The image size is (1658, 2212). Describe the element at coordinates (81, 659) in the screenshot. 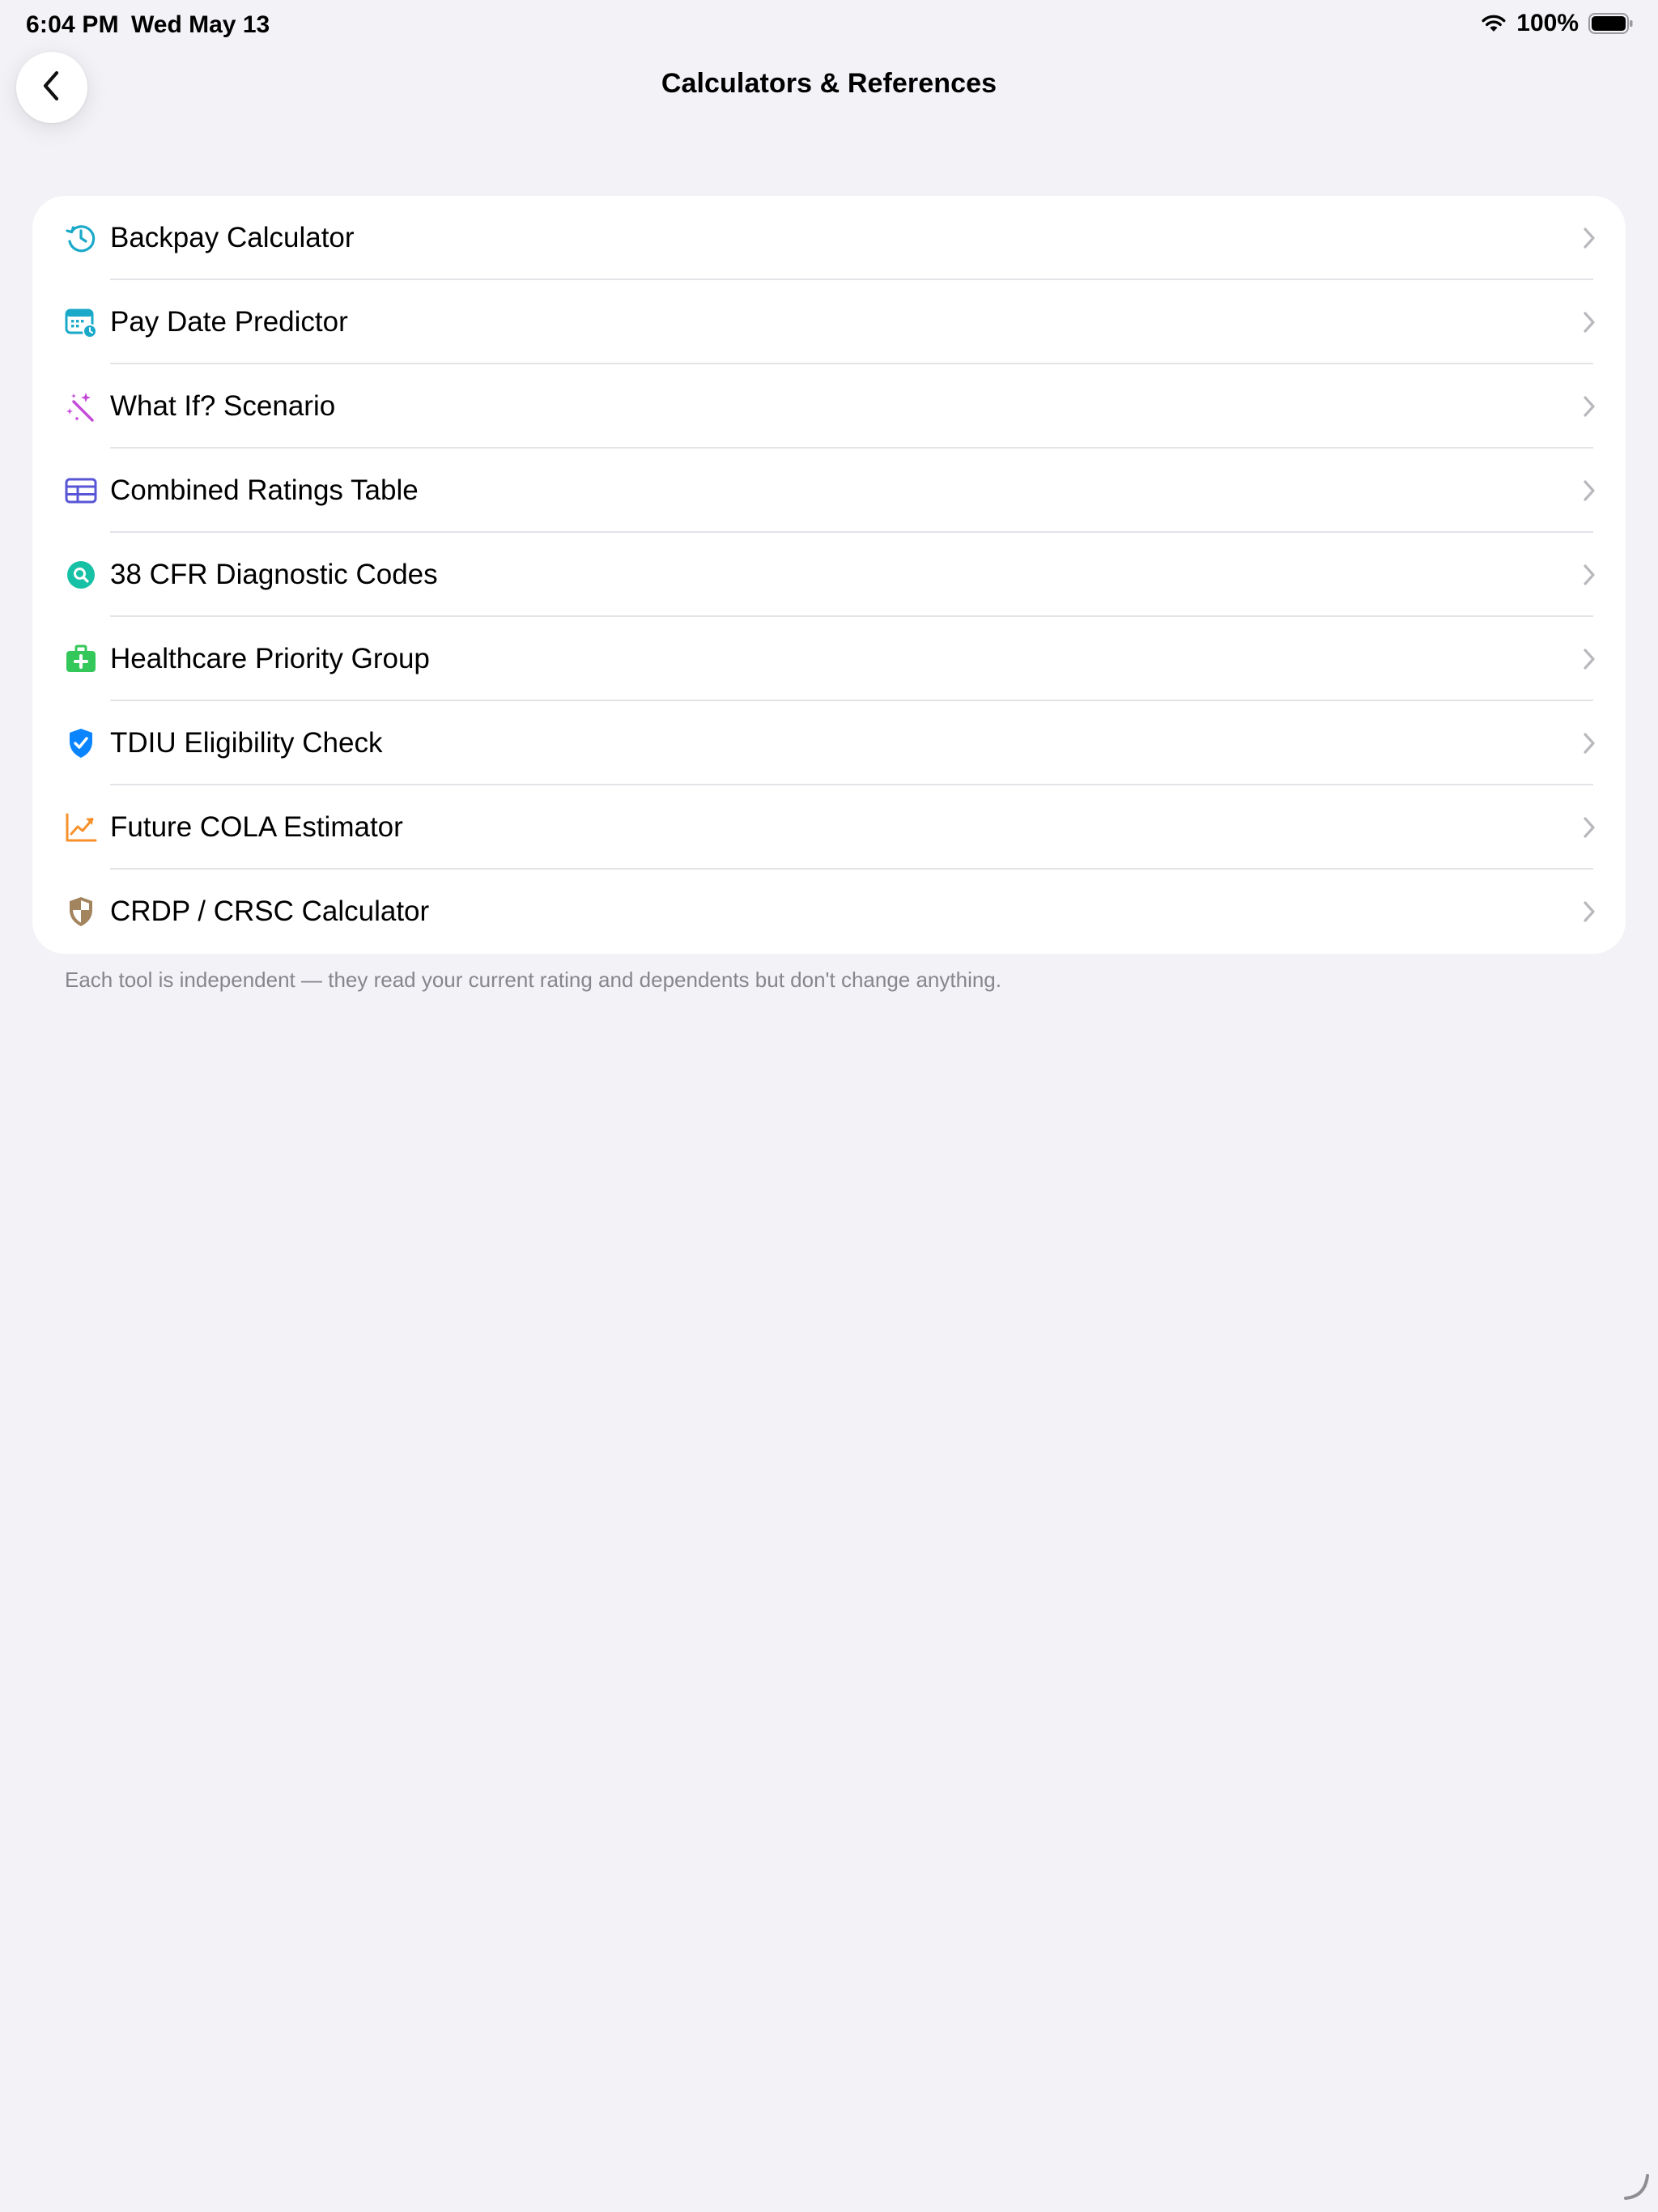

I see `medical-bag-icon` at that location.